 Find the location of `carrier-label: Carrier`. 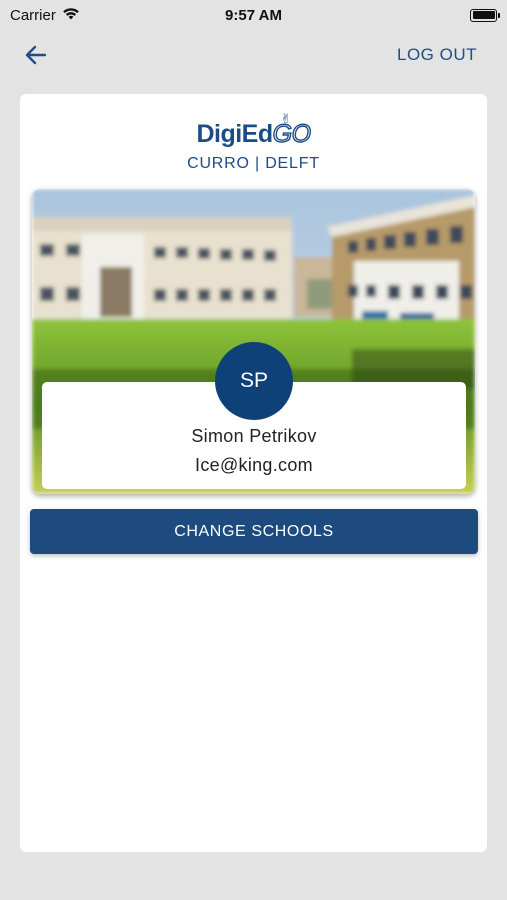

carrier-label: Carrier is located at coordinates (33, 15).